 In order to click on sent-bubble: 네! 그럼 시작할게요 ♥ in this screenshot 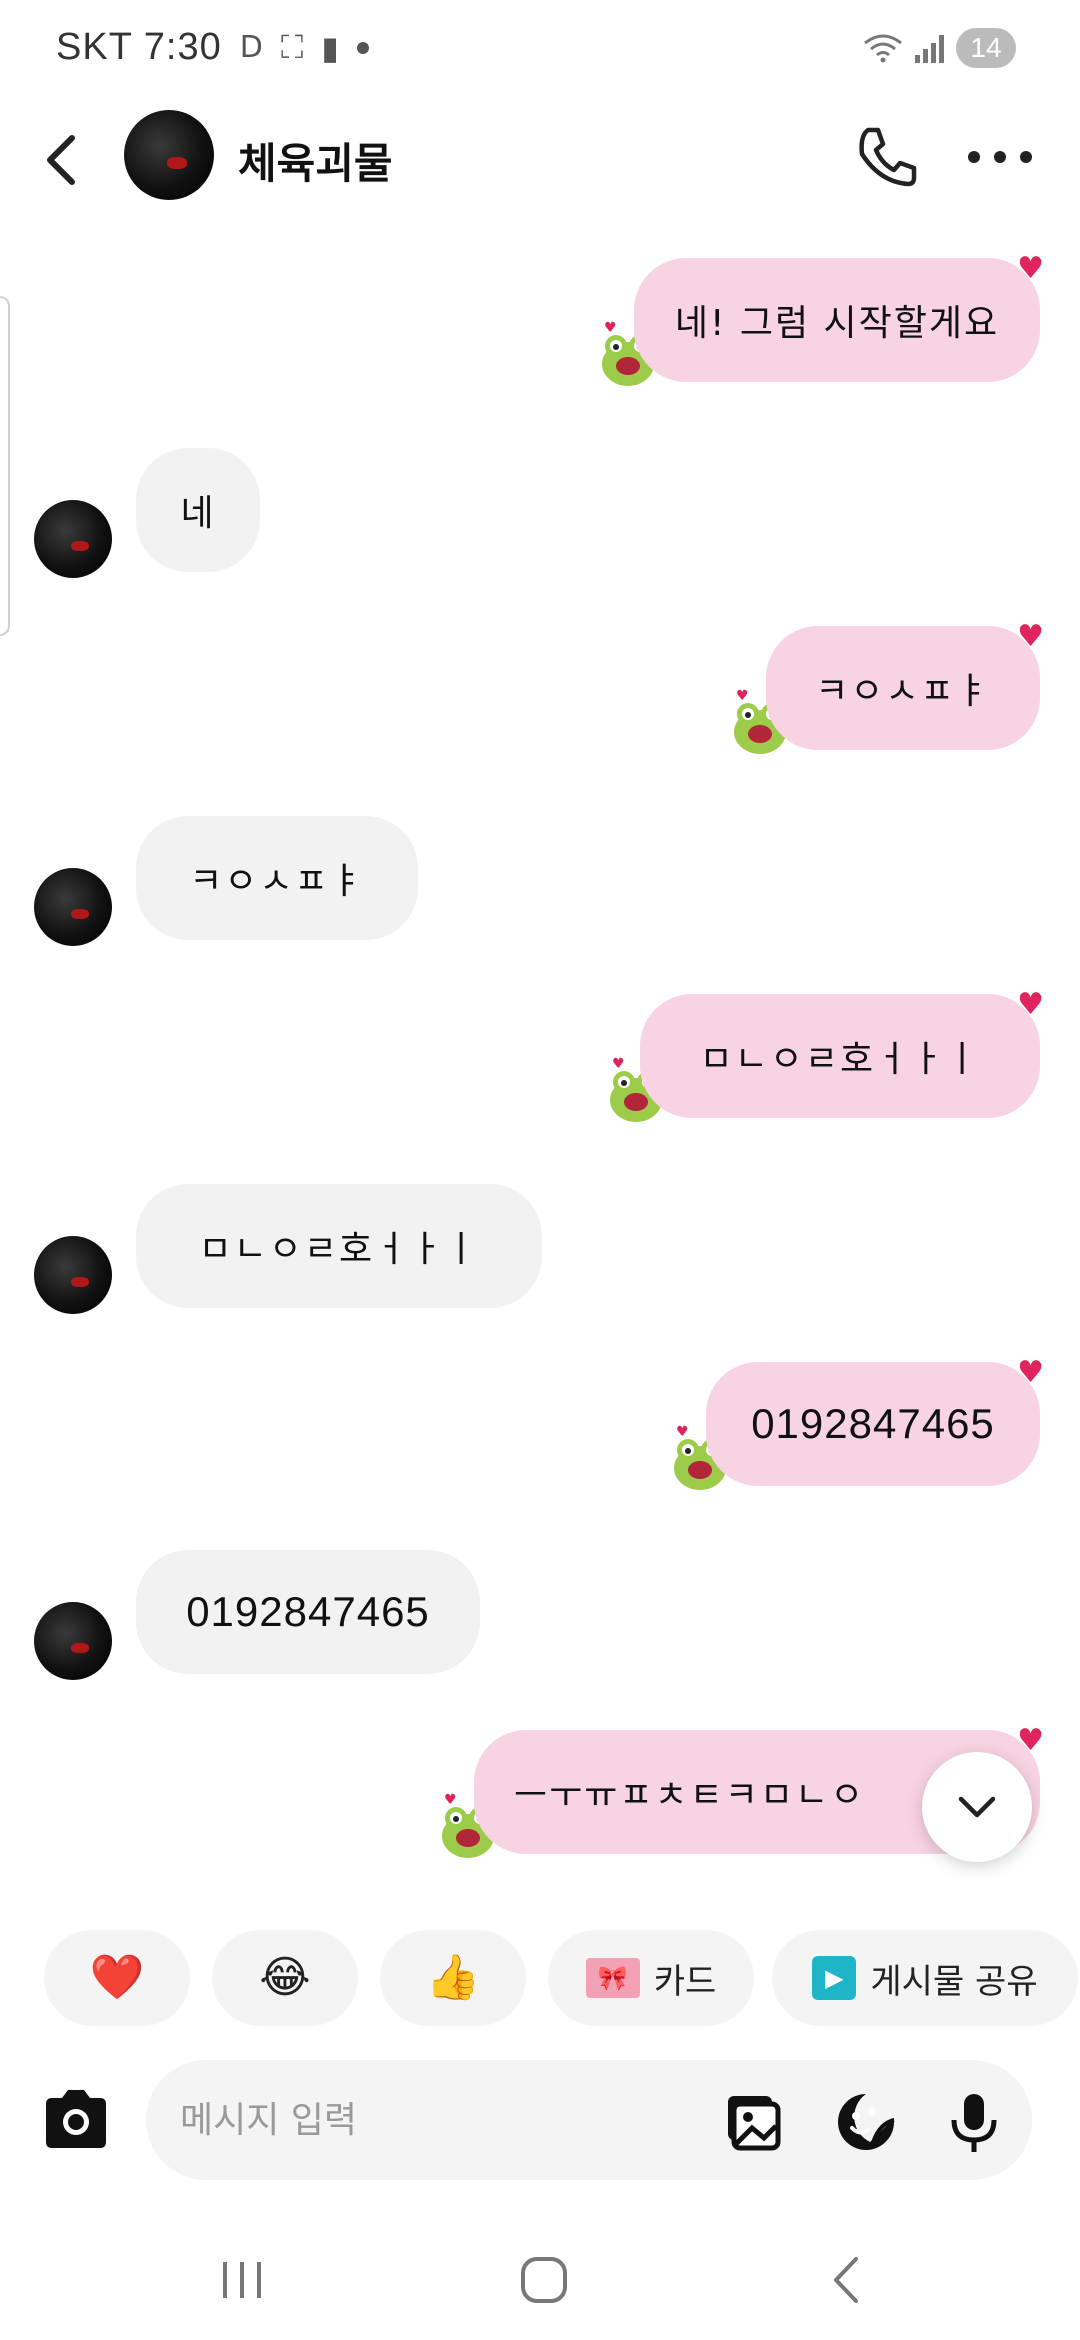, I will do `click(839, 318)`.